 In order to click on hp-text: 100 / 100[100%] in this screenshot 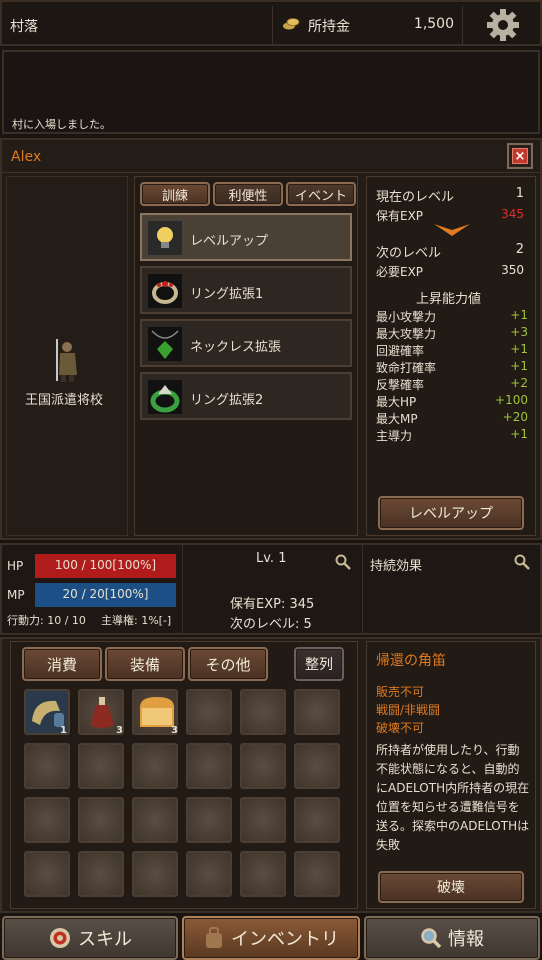, I will do `click(105, 565)`.